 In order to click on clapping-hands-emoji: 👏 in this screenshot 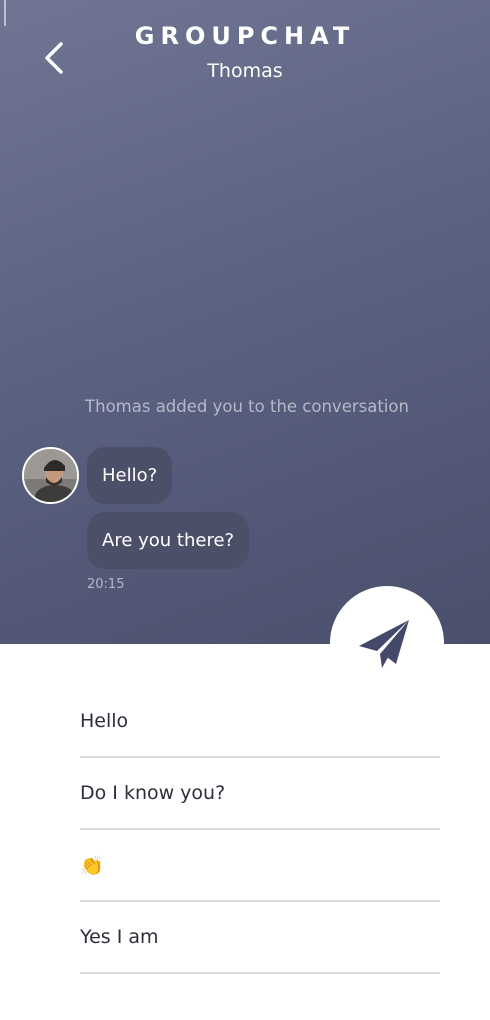, I will do `click(92, 865)`.